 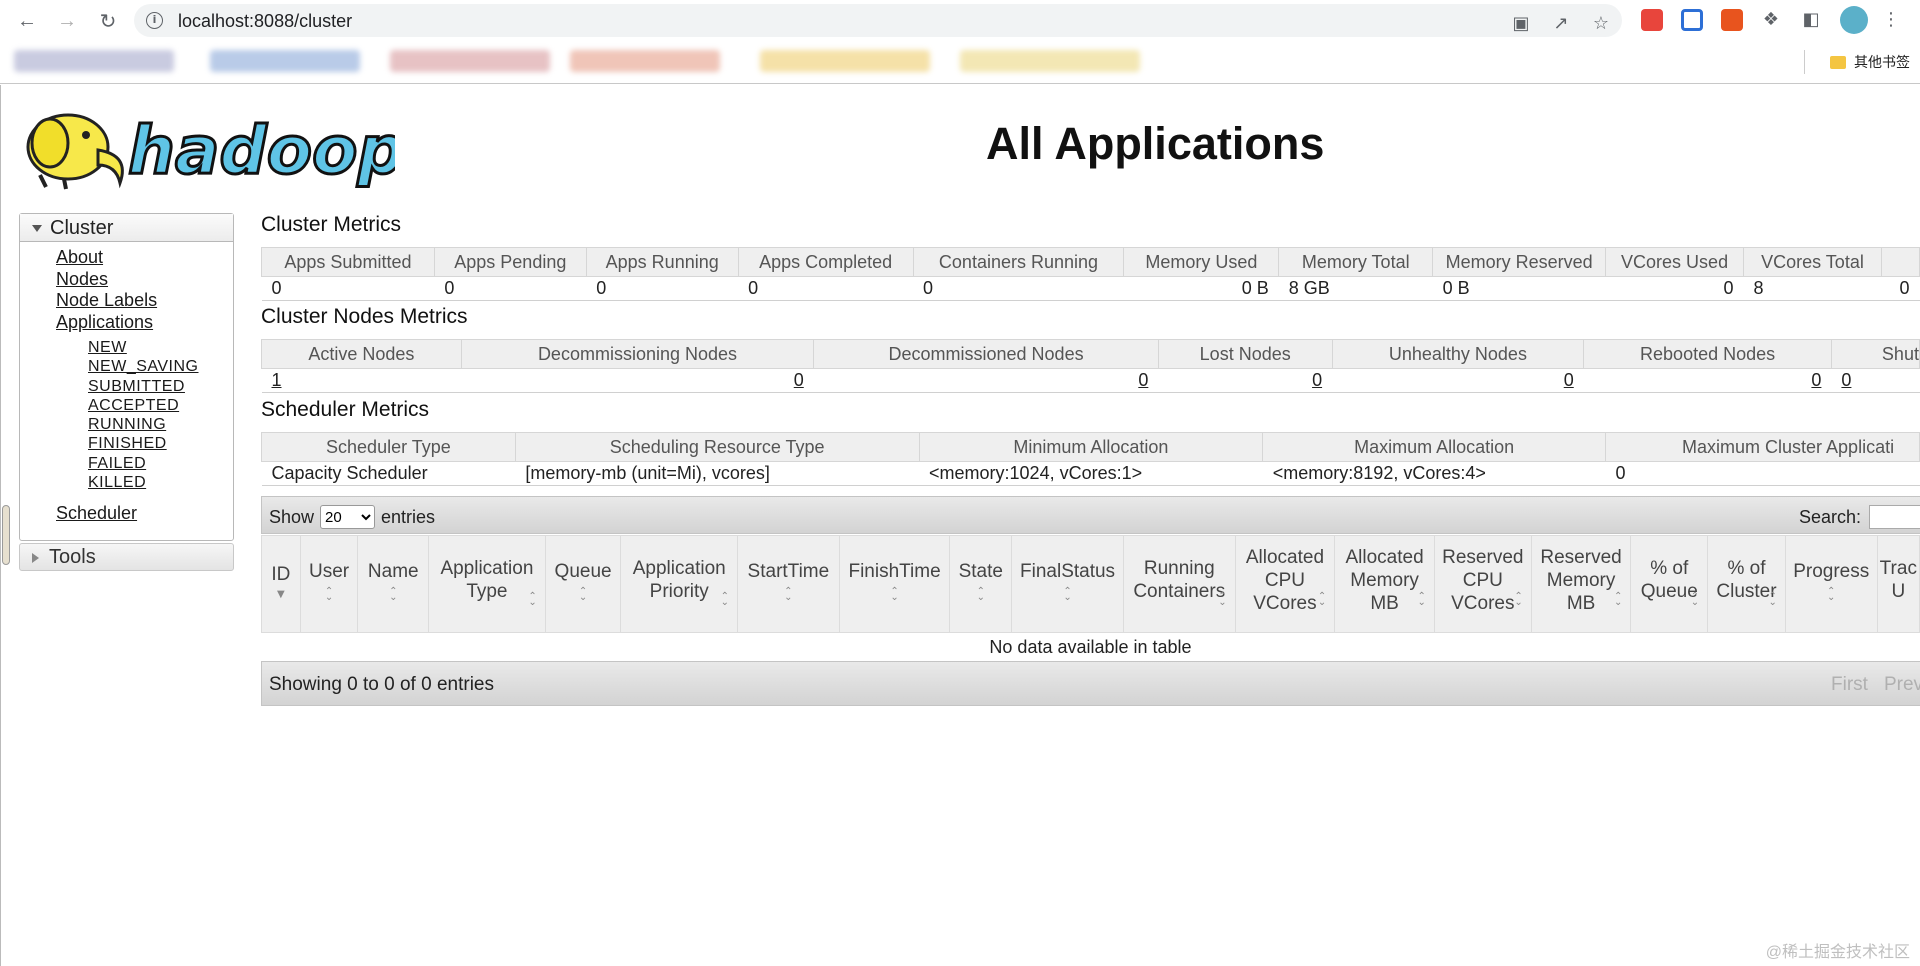 I want to click on app-state-link-submitted: SUBMITTED, so click(x=143, y=386).